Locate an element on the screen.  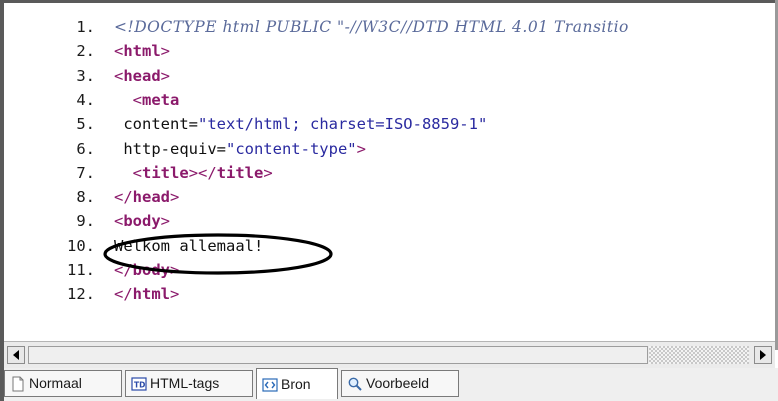
line-number: 8. is located at coordinates (85, 197).